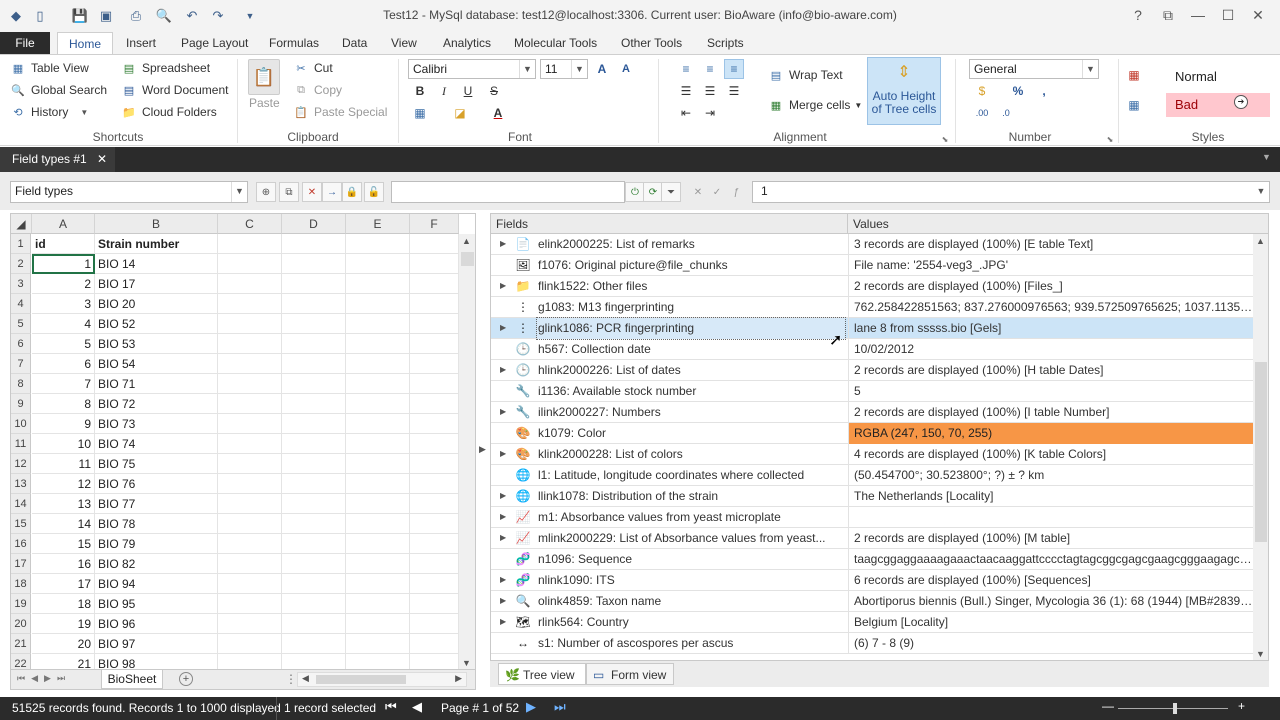 The width and height of the screenshot is (1280, 720). What do you see at coordinates (156, 324) in the screenshot?
I see `cell-strain-number: BIO 52` at bounding box center [156, 324].